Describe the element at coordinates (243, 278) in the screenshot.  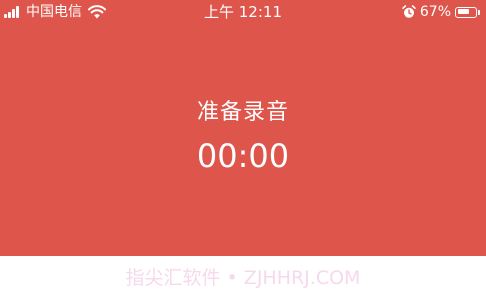
I see `watermark-text: 指尖汇软件 • ZJHHRJ.COM` at that location.